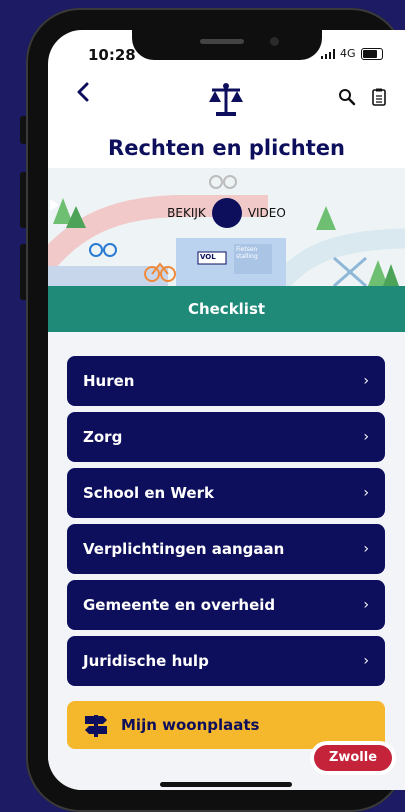  What do you see at coordinates (328, 53) in the screenshot?
I see `signal-icon` at bounding box center [328, 53].